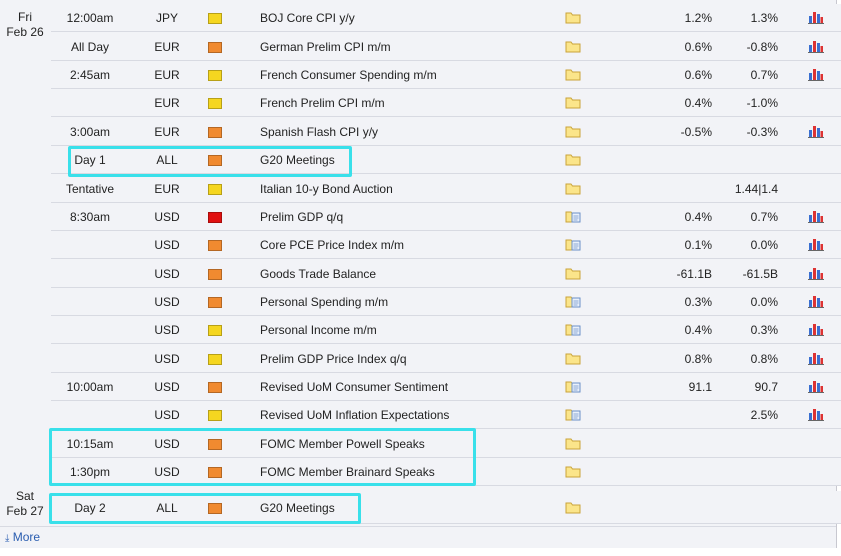  What do you see at coordinates (307, 18) in the screenshot?
I see `event-name: BOJ Core CPI y/y` at bounding box center [307, 18].